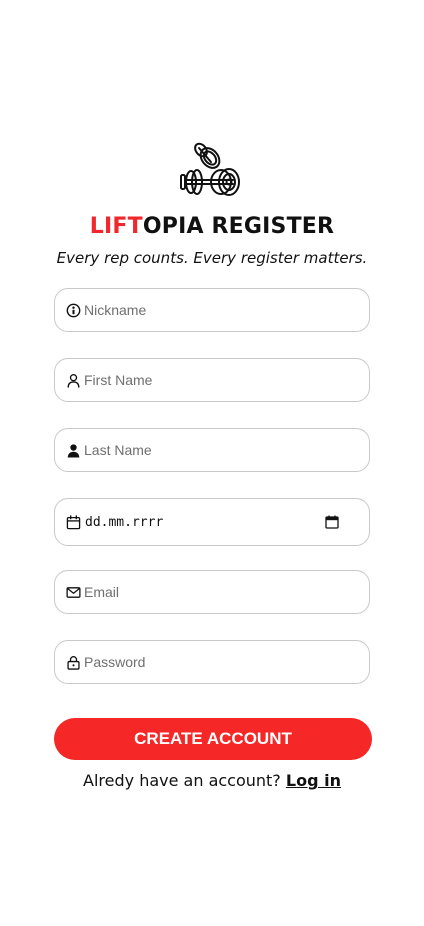  Describe the element at coordinates (210, 169) in the screenshot. I see `dumbbell-icon` at that location.